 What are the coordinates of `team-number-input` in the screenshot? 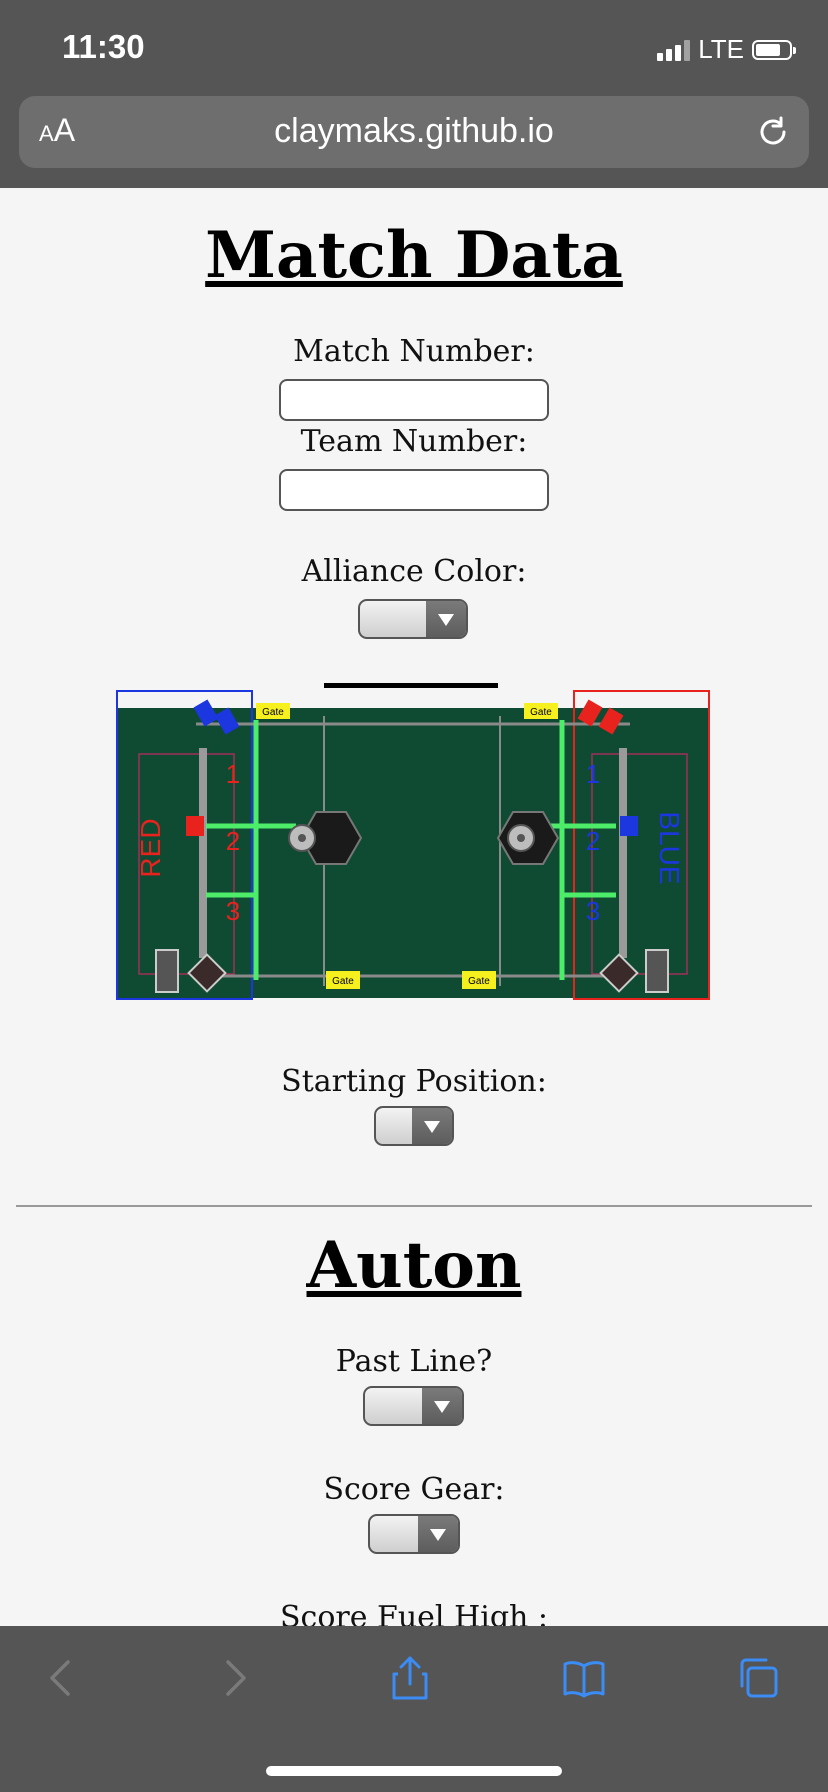 It's located at (414, 490).